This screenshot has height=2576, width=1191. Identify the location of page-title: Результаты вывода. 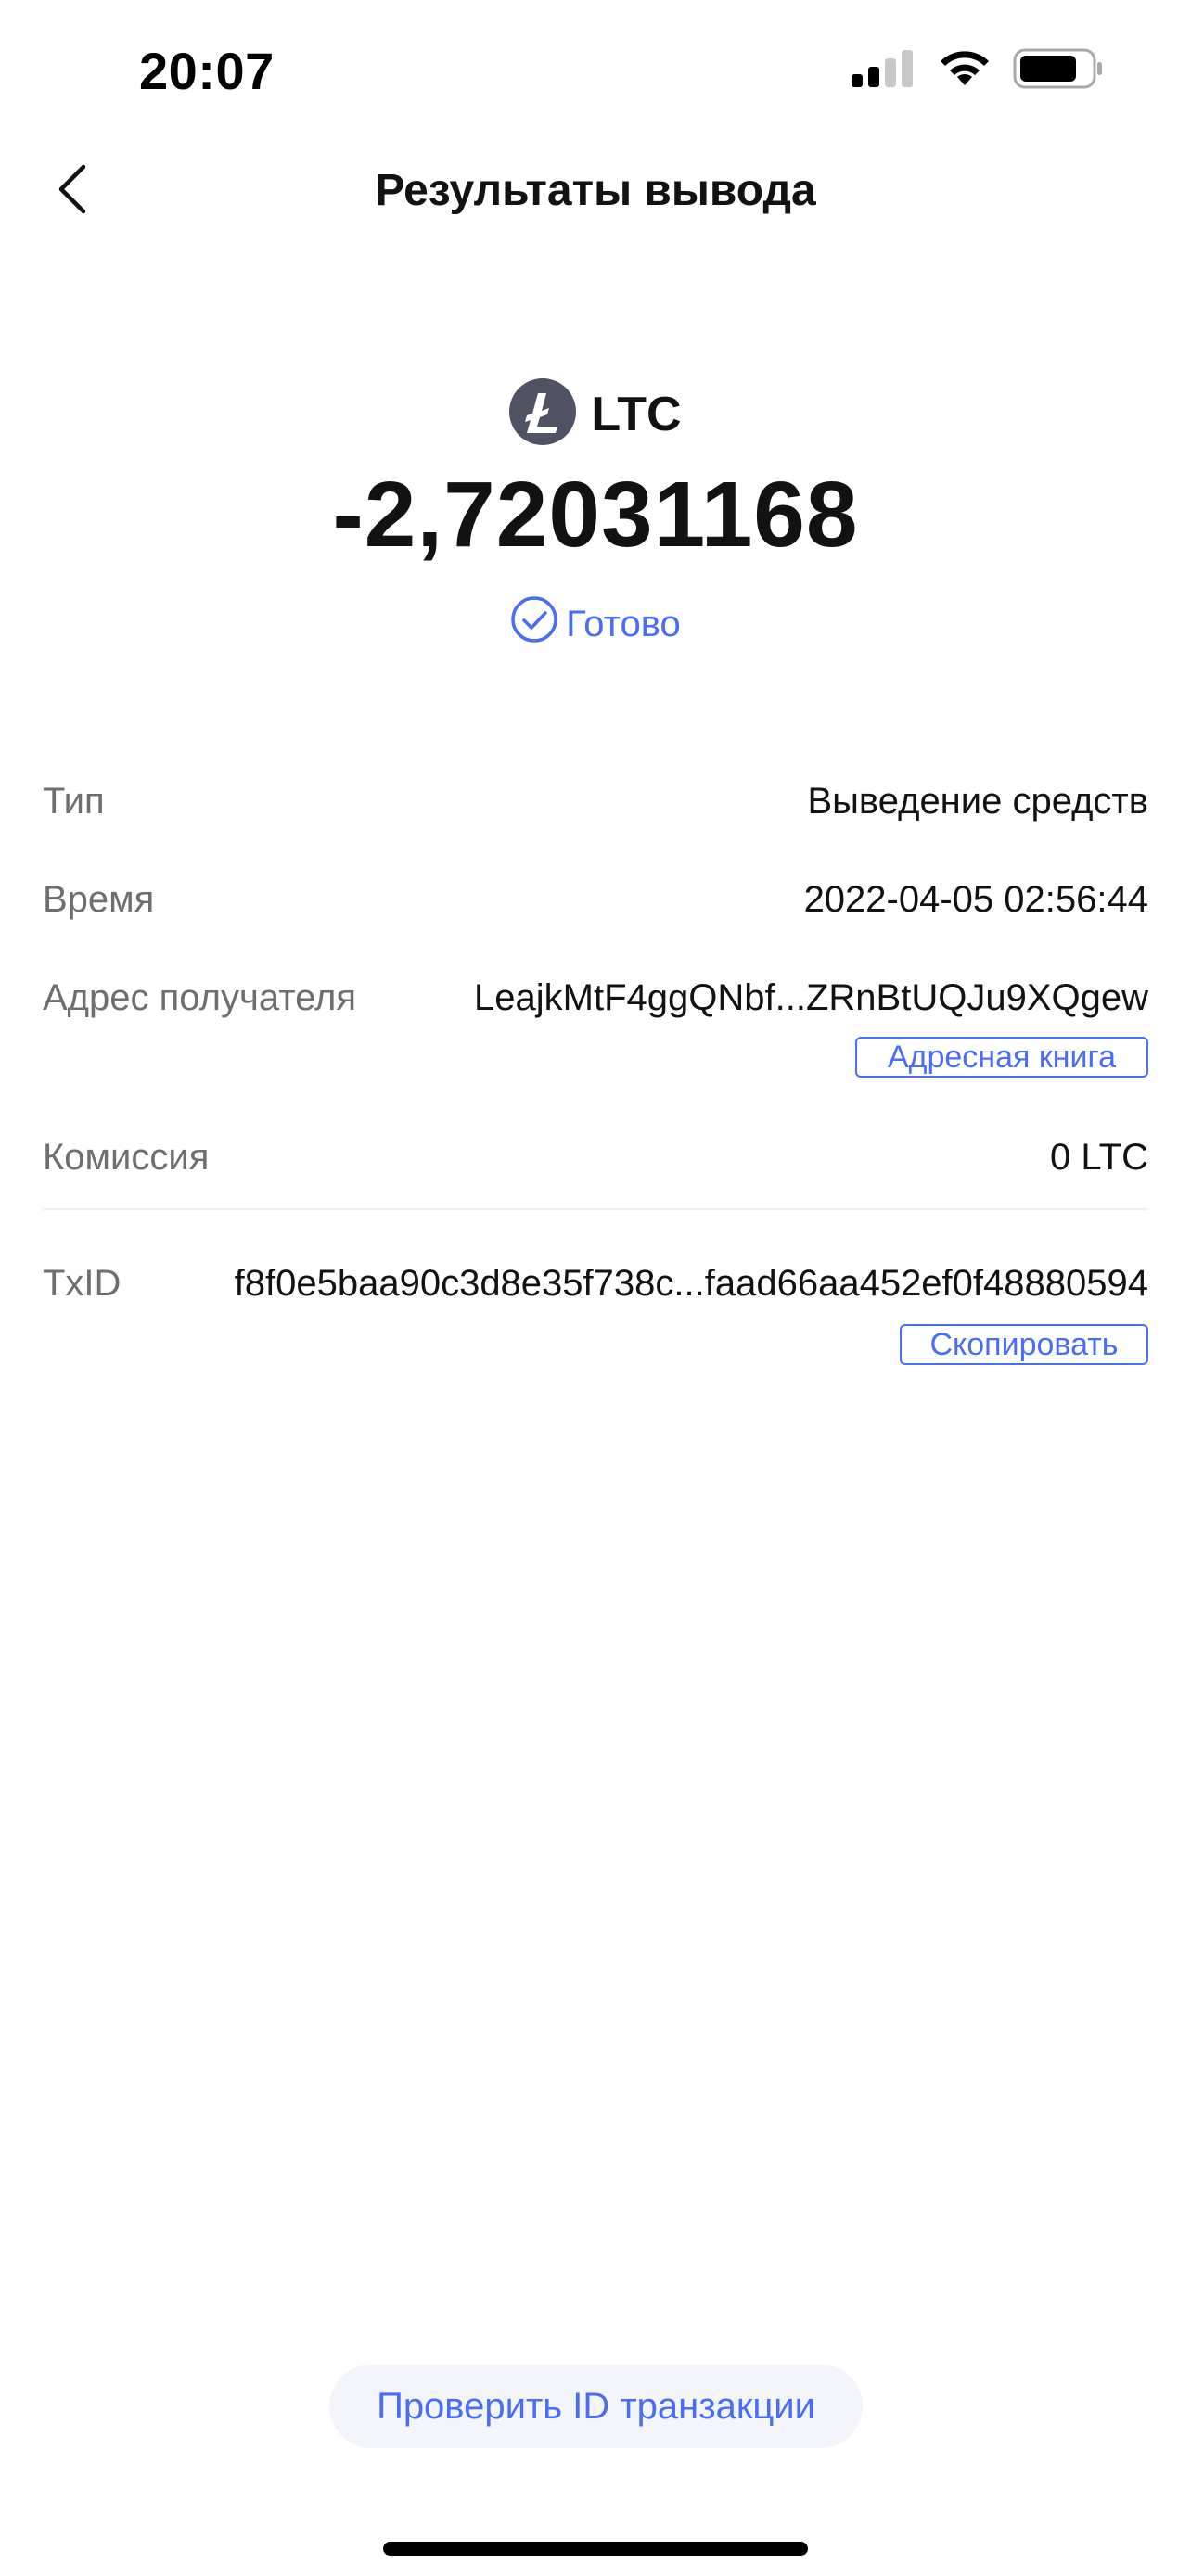
(595, 191).